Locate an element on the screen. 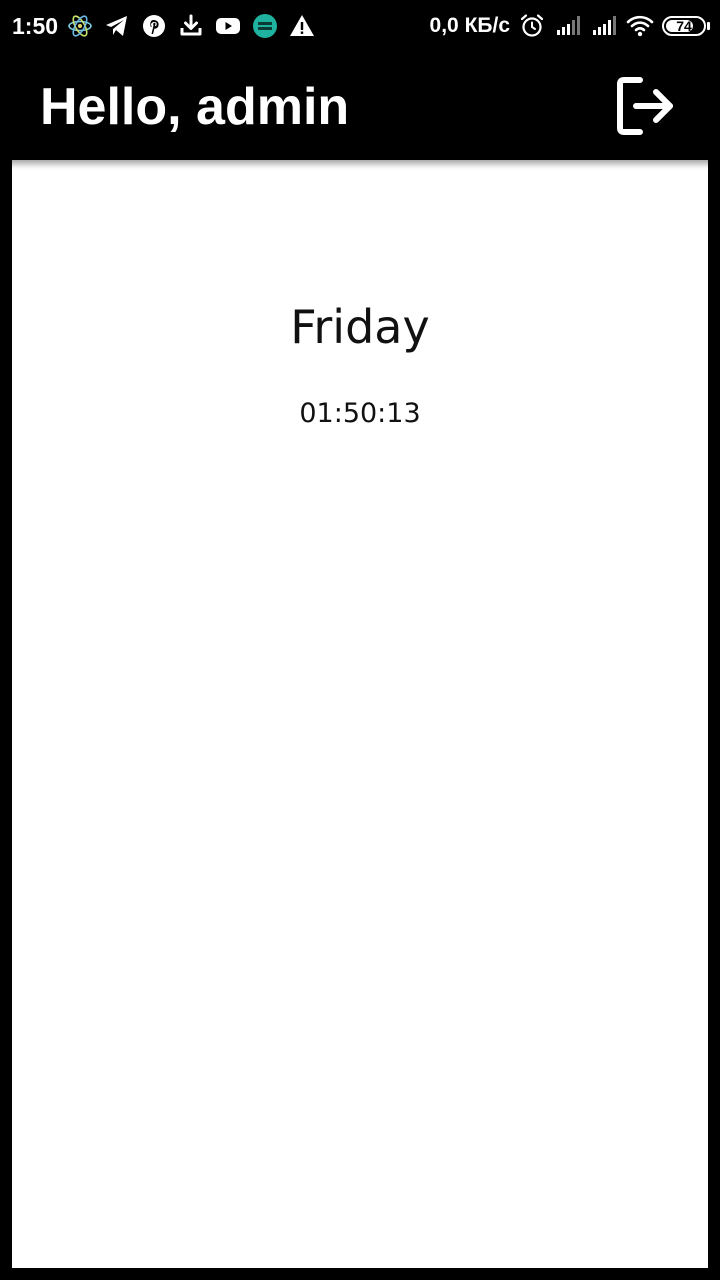  day-label: Friday is located at coordinates (360, 327).